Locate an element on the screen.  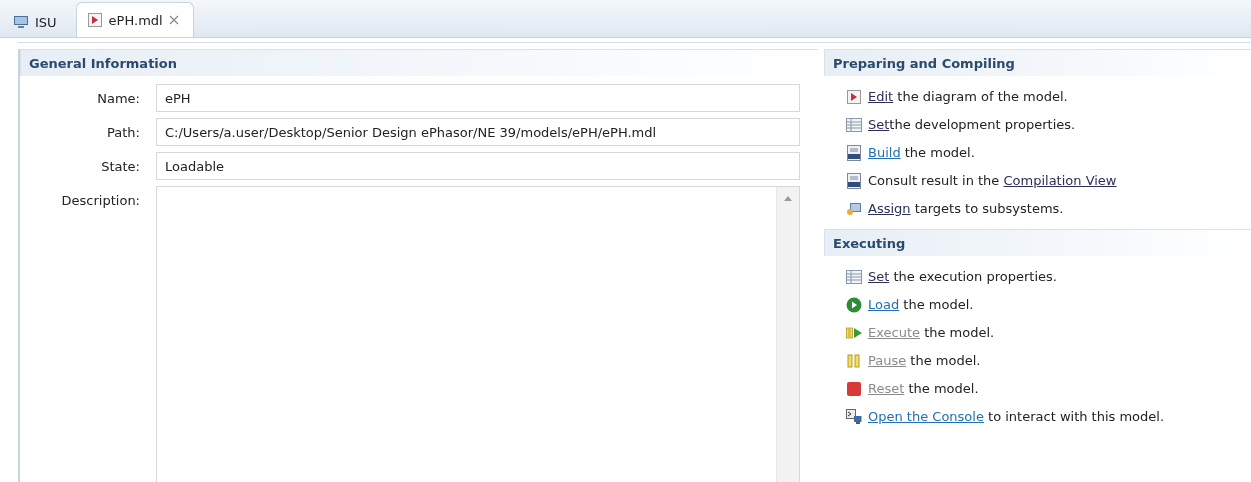
action-text: Open the Console to interact with this model. is located at coordinates (1016, 416).